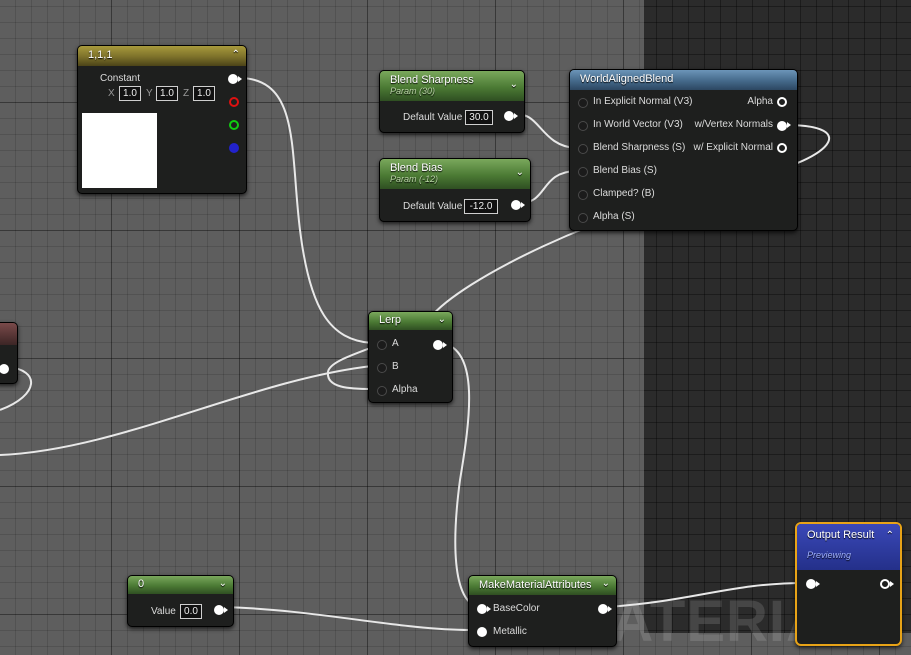  Describe the element at coordinates (119, 150) in the screenshot. I see `color-preview-swatch` at that location.